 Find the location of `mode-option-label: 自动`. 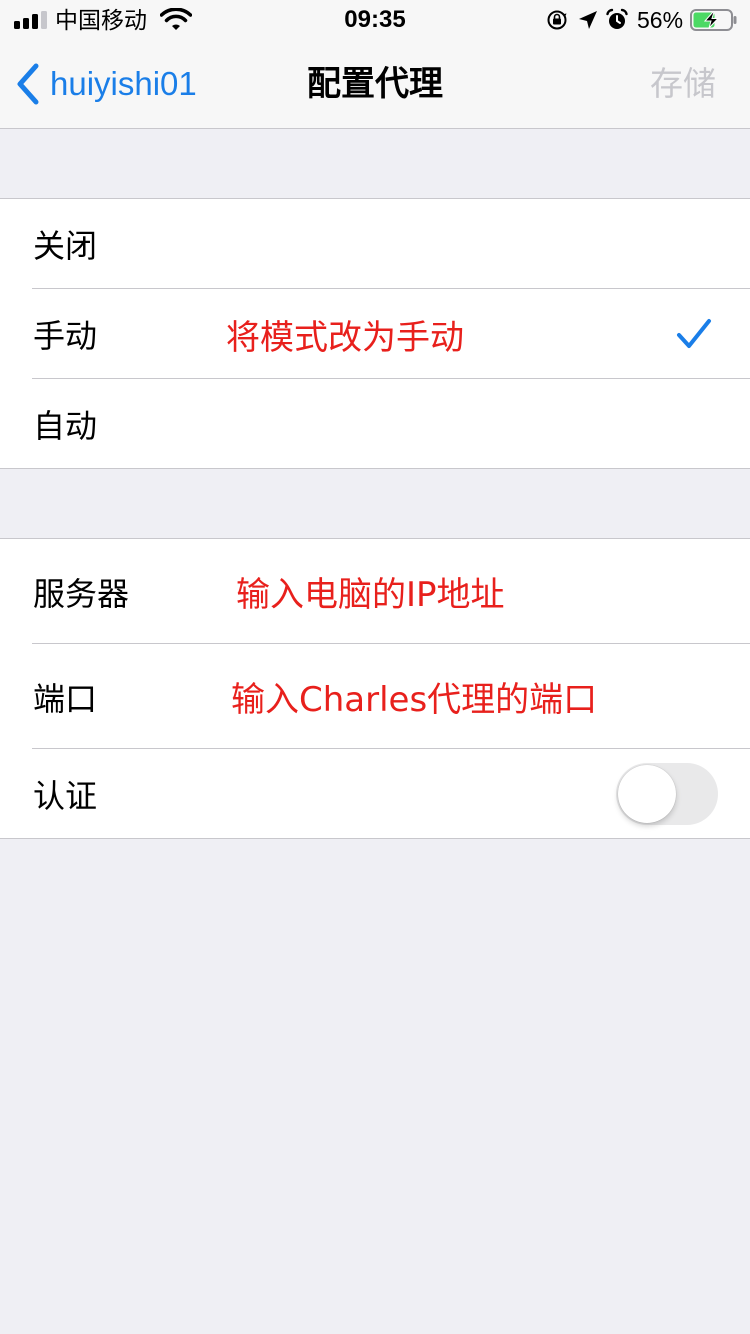

mode-option-label: 自动 is located at coordinates (65, 425).